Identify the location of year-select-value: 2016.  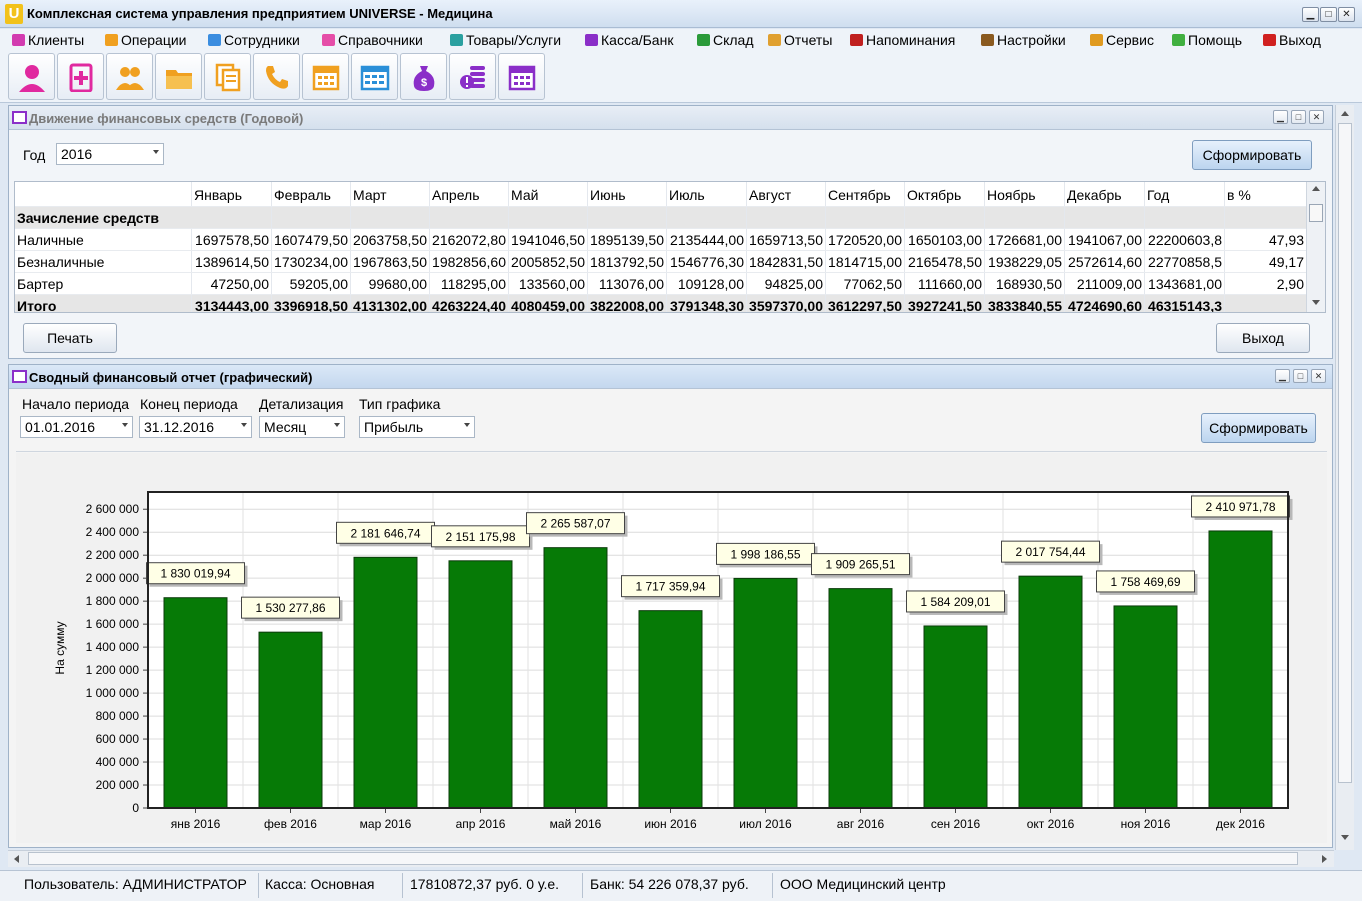
(77, 154).